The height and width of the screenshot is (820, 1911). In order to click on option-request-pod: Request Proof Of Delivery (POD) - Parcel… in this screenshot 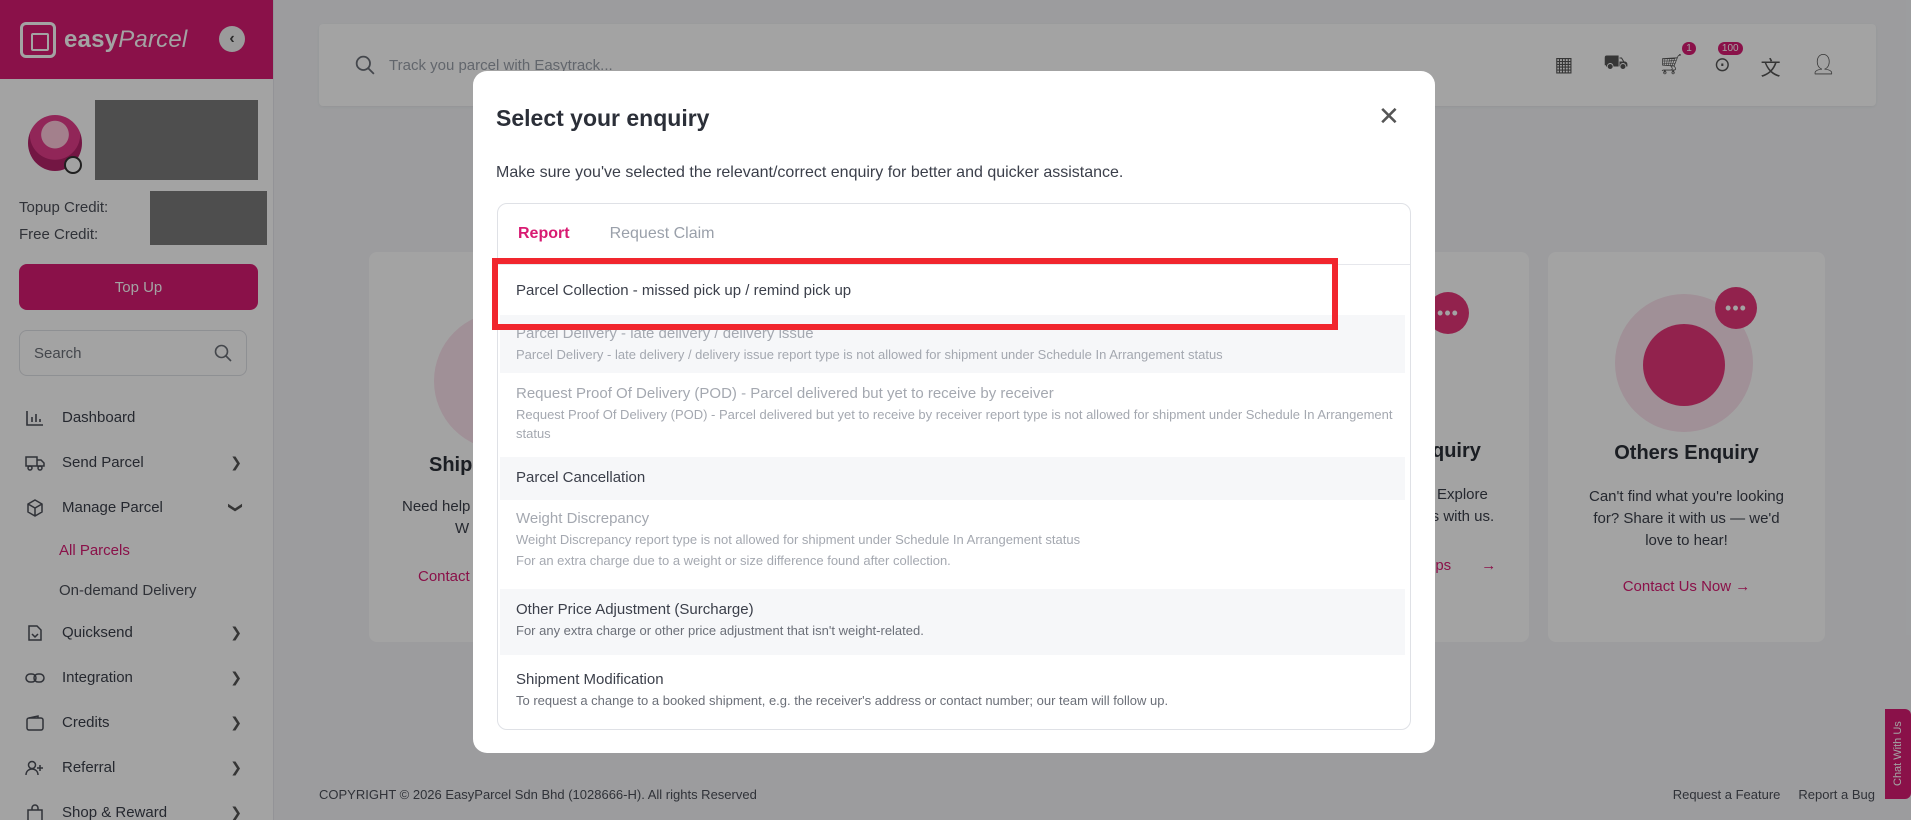, I will do `click(952, 412)`.